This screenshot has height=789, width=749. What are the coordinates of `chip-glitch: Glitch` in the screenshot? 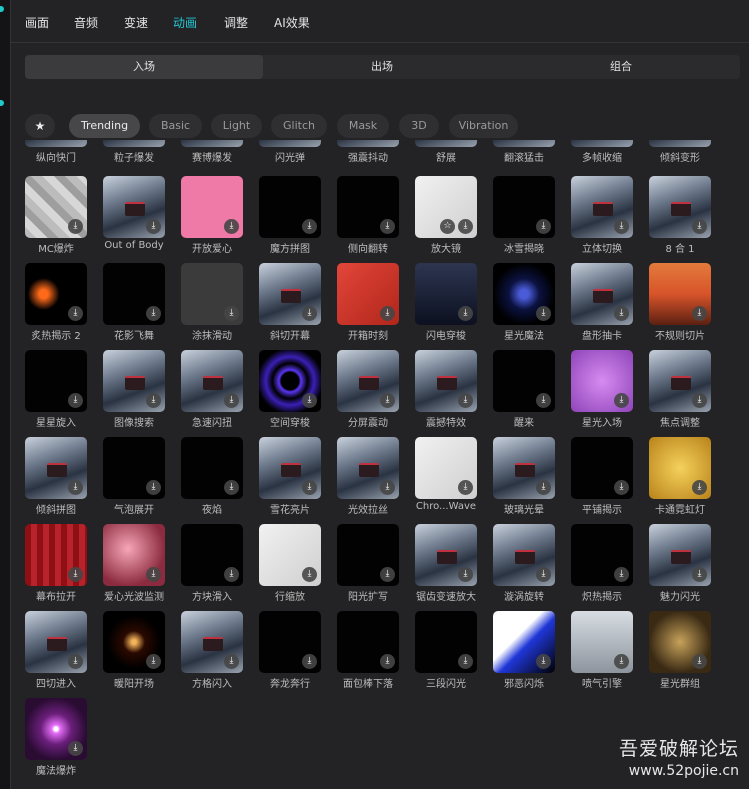 It's located at (299, 126).